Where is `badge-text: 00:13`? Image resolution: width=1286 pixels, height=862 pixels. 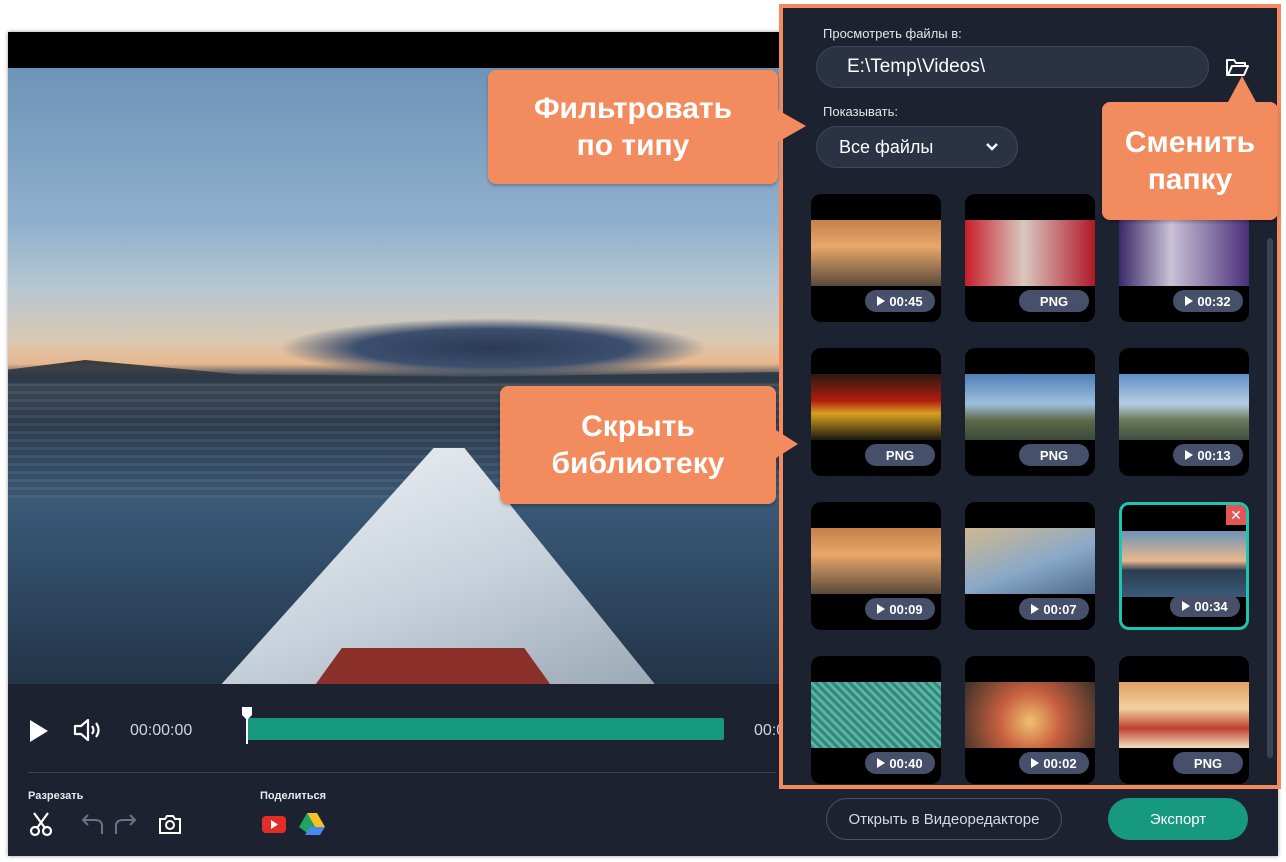
badge-text: 00:13 is located at coordinates (1214, 455).